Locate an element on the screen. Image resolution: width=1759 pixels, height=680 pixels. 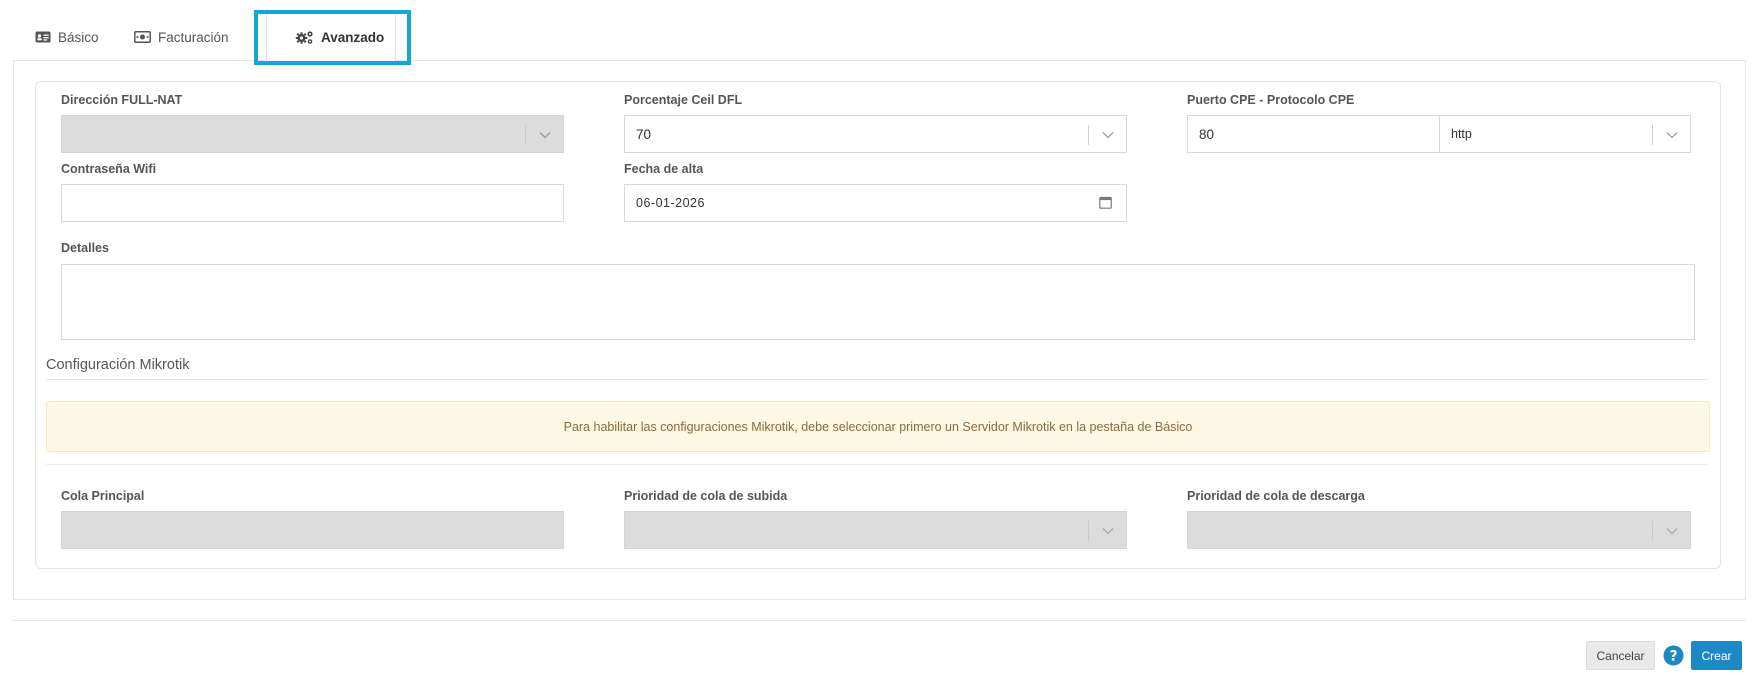
id-card-icon is located at coordinates (43, 37).